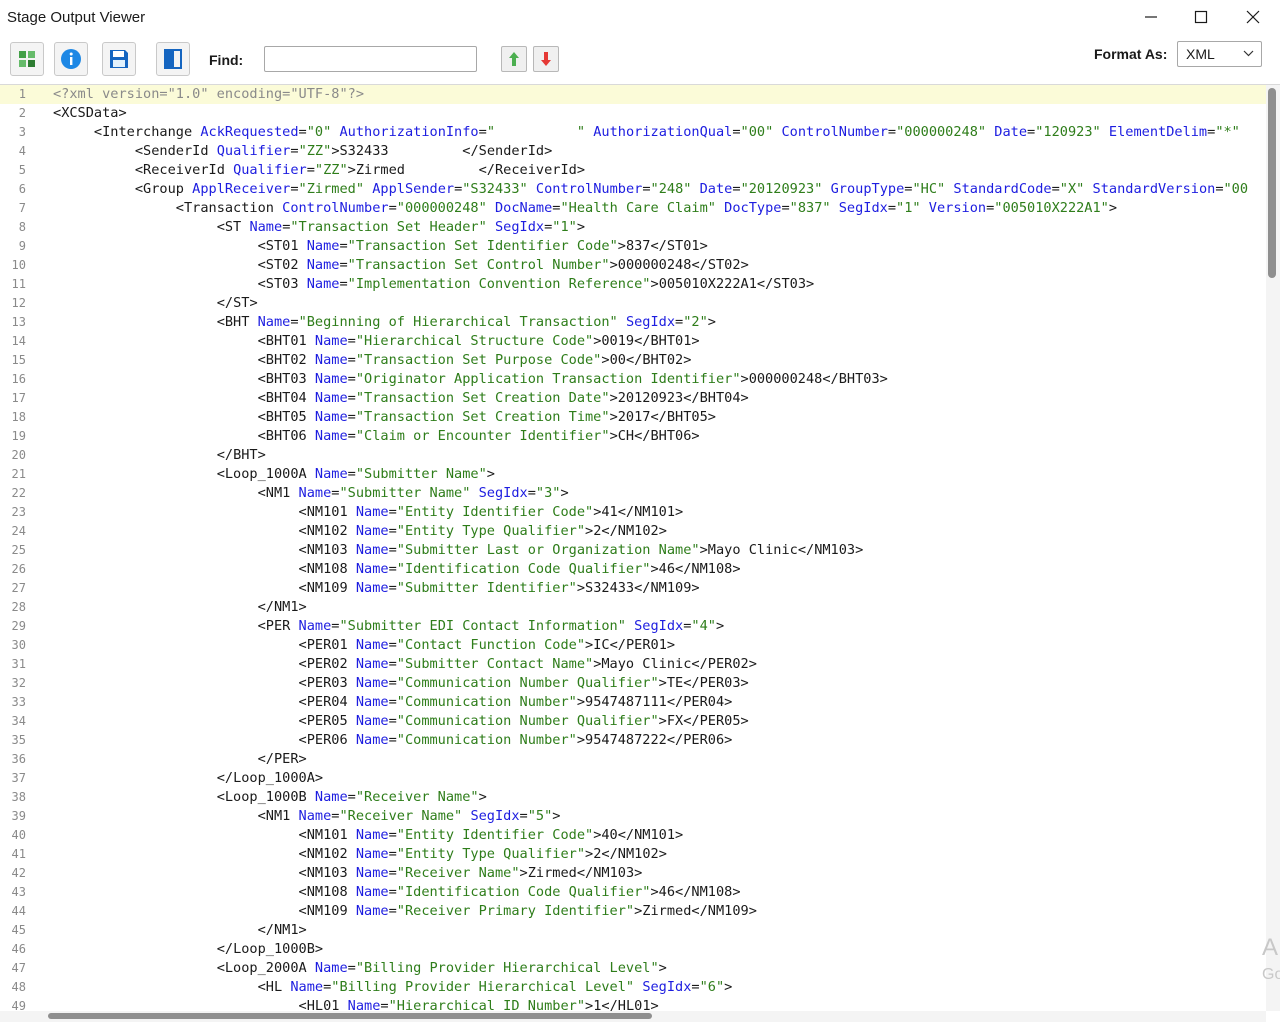  Describe the element at coordinates (1248, 53) in the screenshot. I see `chevron-down-icon` at that location.